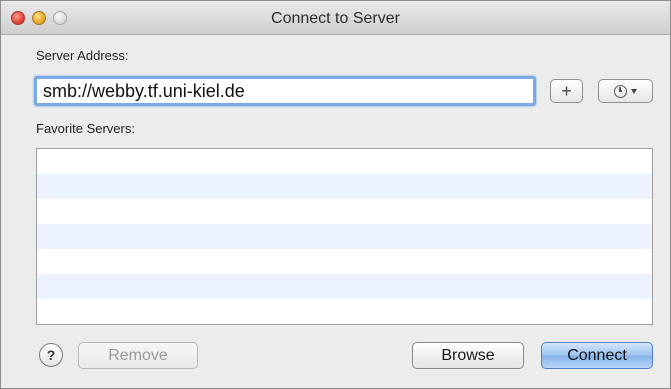 This screenshot has width=671, height=389. I want to click on question-mark-icon: ?, so click(51, 355).